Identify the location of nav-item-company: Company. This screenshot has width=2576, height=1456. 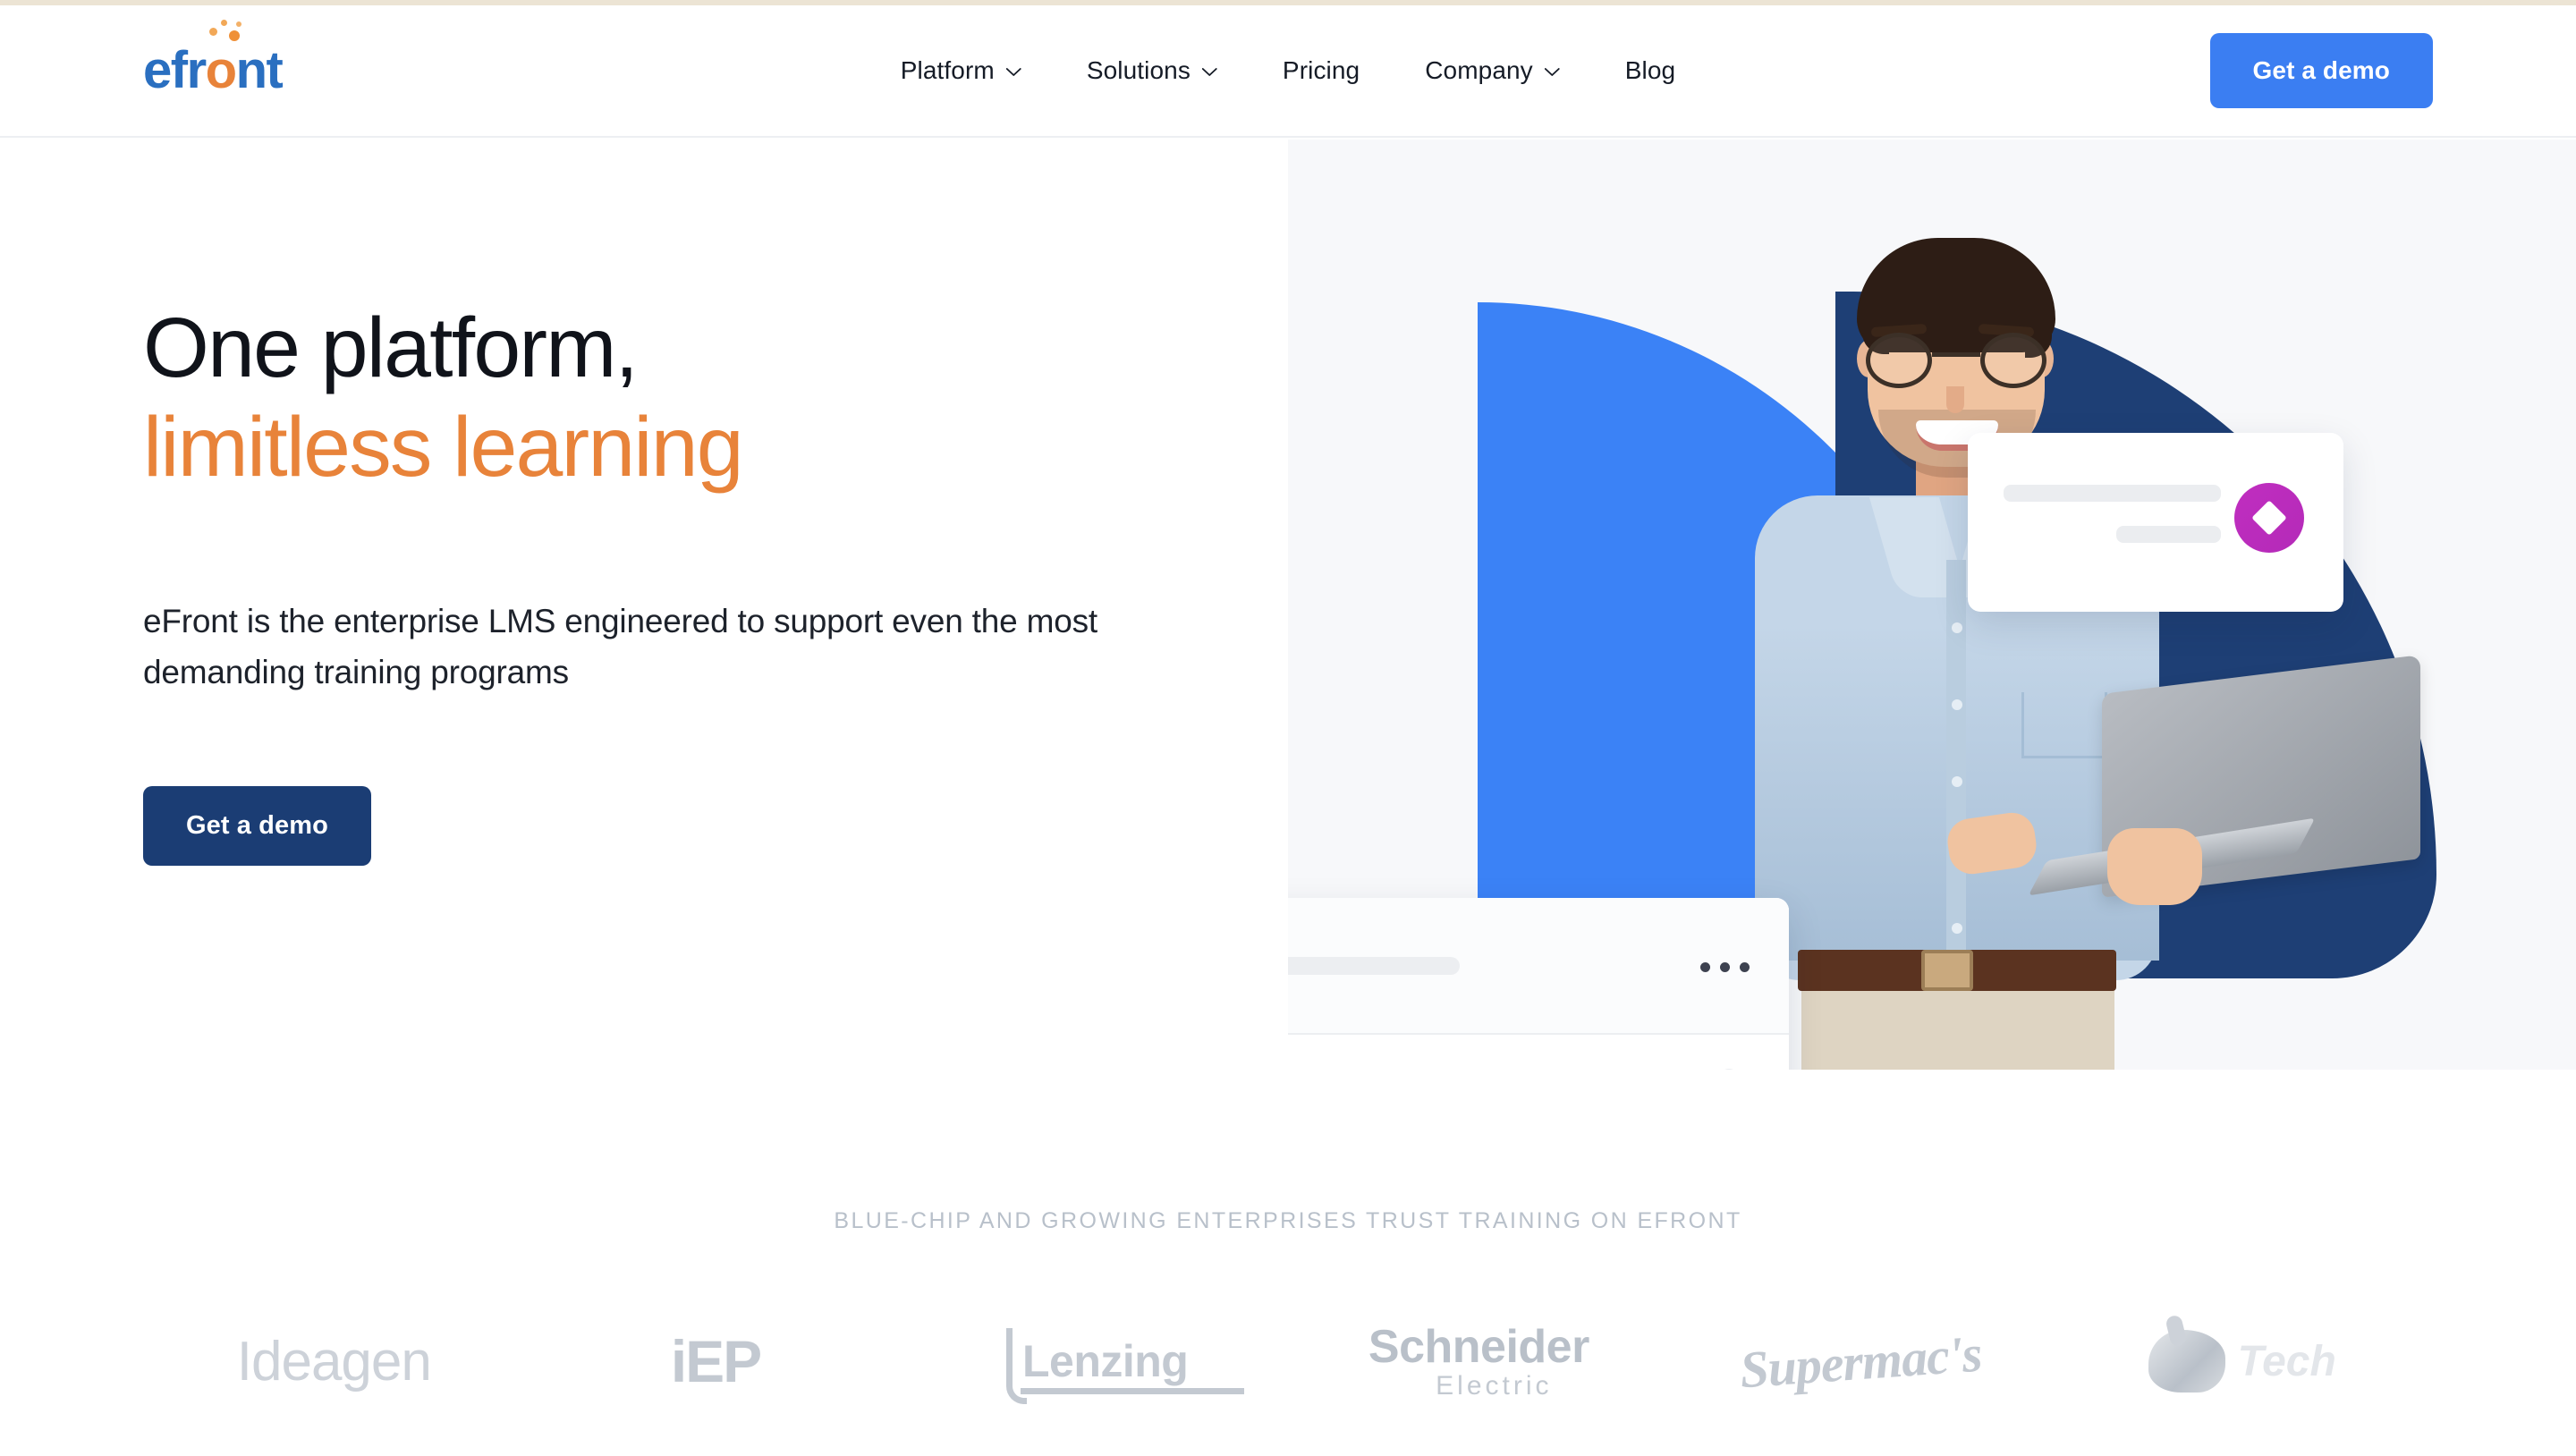
(1492, 70).